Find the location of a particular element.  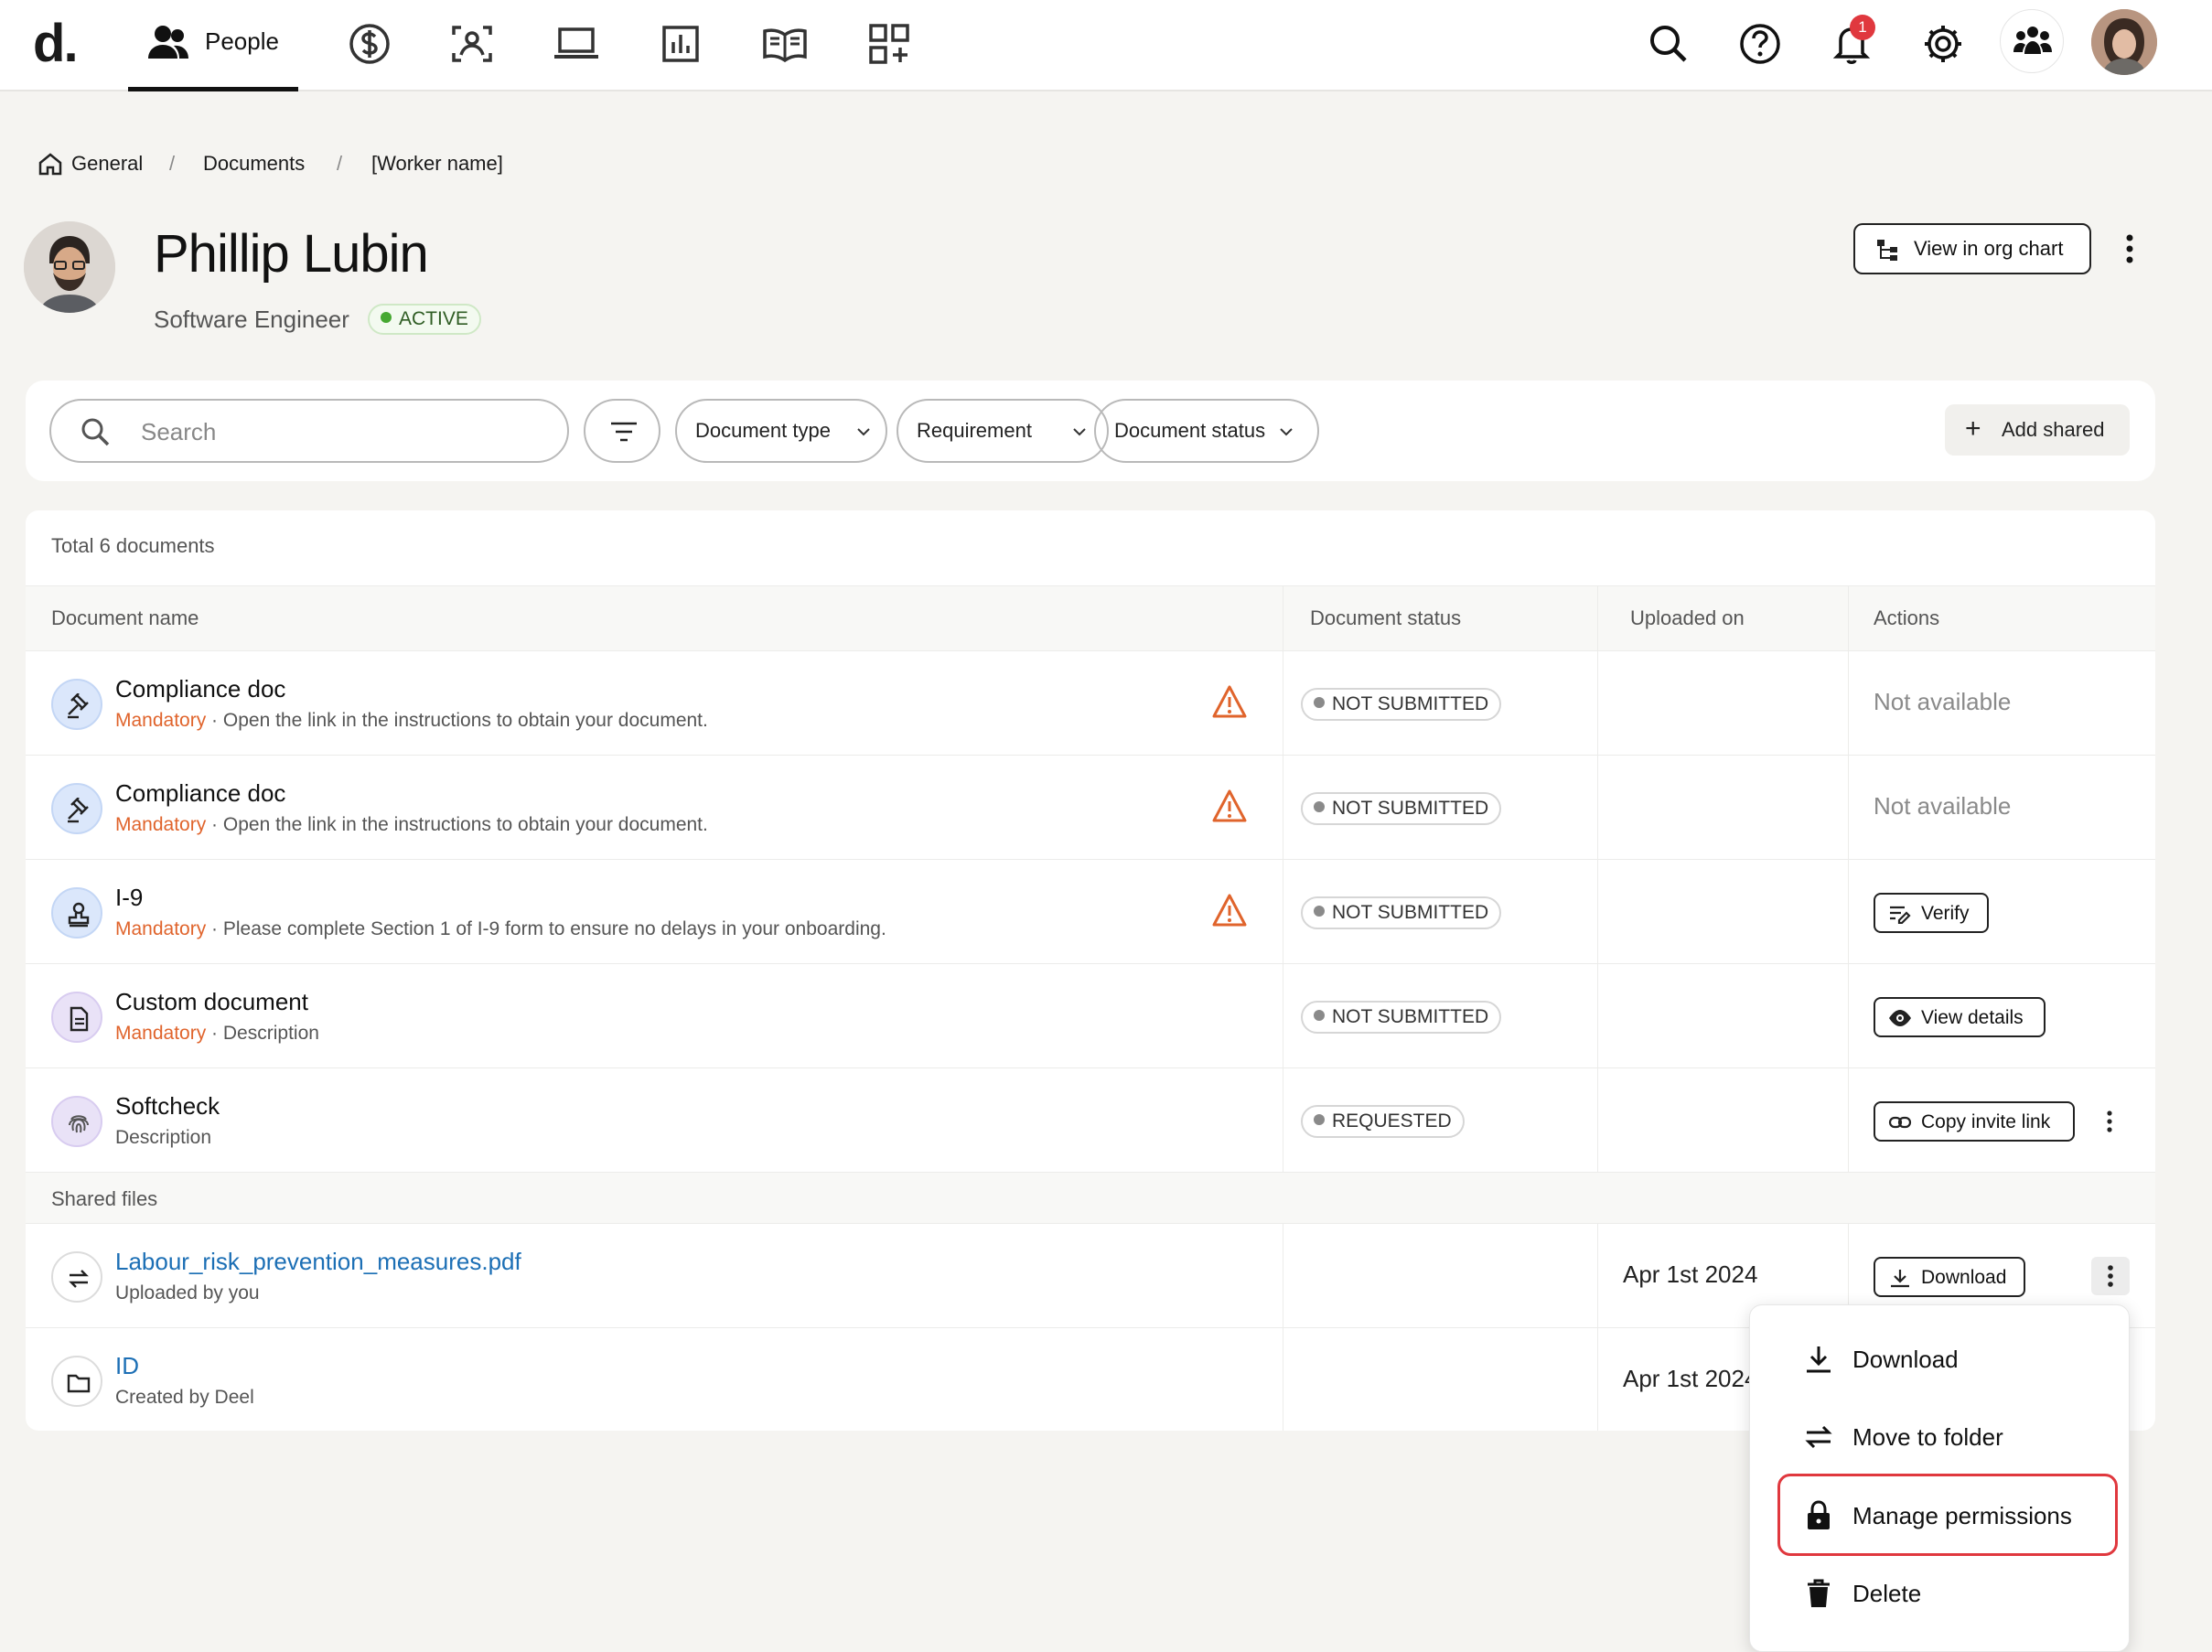

lock-icon is located at coordinates (1819, 1514).